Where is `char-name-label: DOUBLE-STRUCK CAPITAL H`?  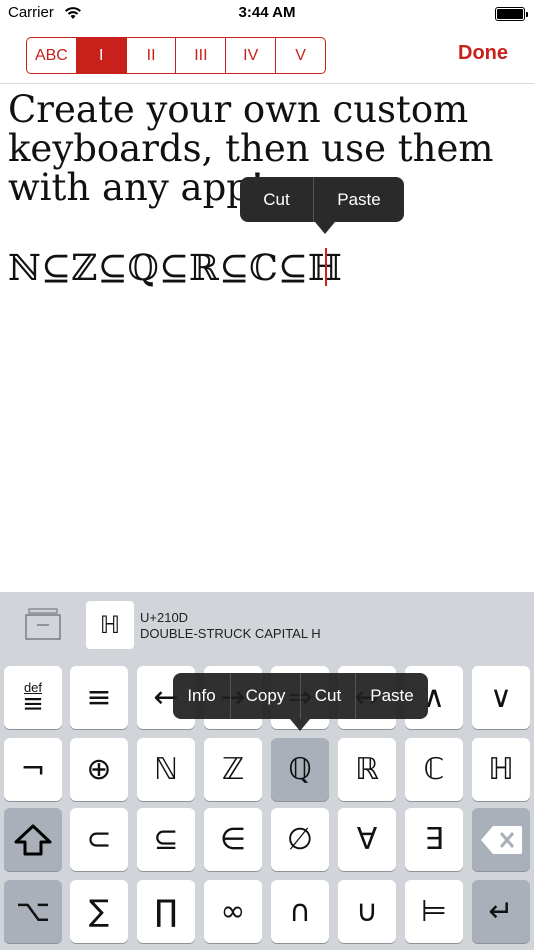
char-name-label: DOUBLE-STRUCK CAPITAL H is located at coordinates (230, 633).